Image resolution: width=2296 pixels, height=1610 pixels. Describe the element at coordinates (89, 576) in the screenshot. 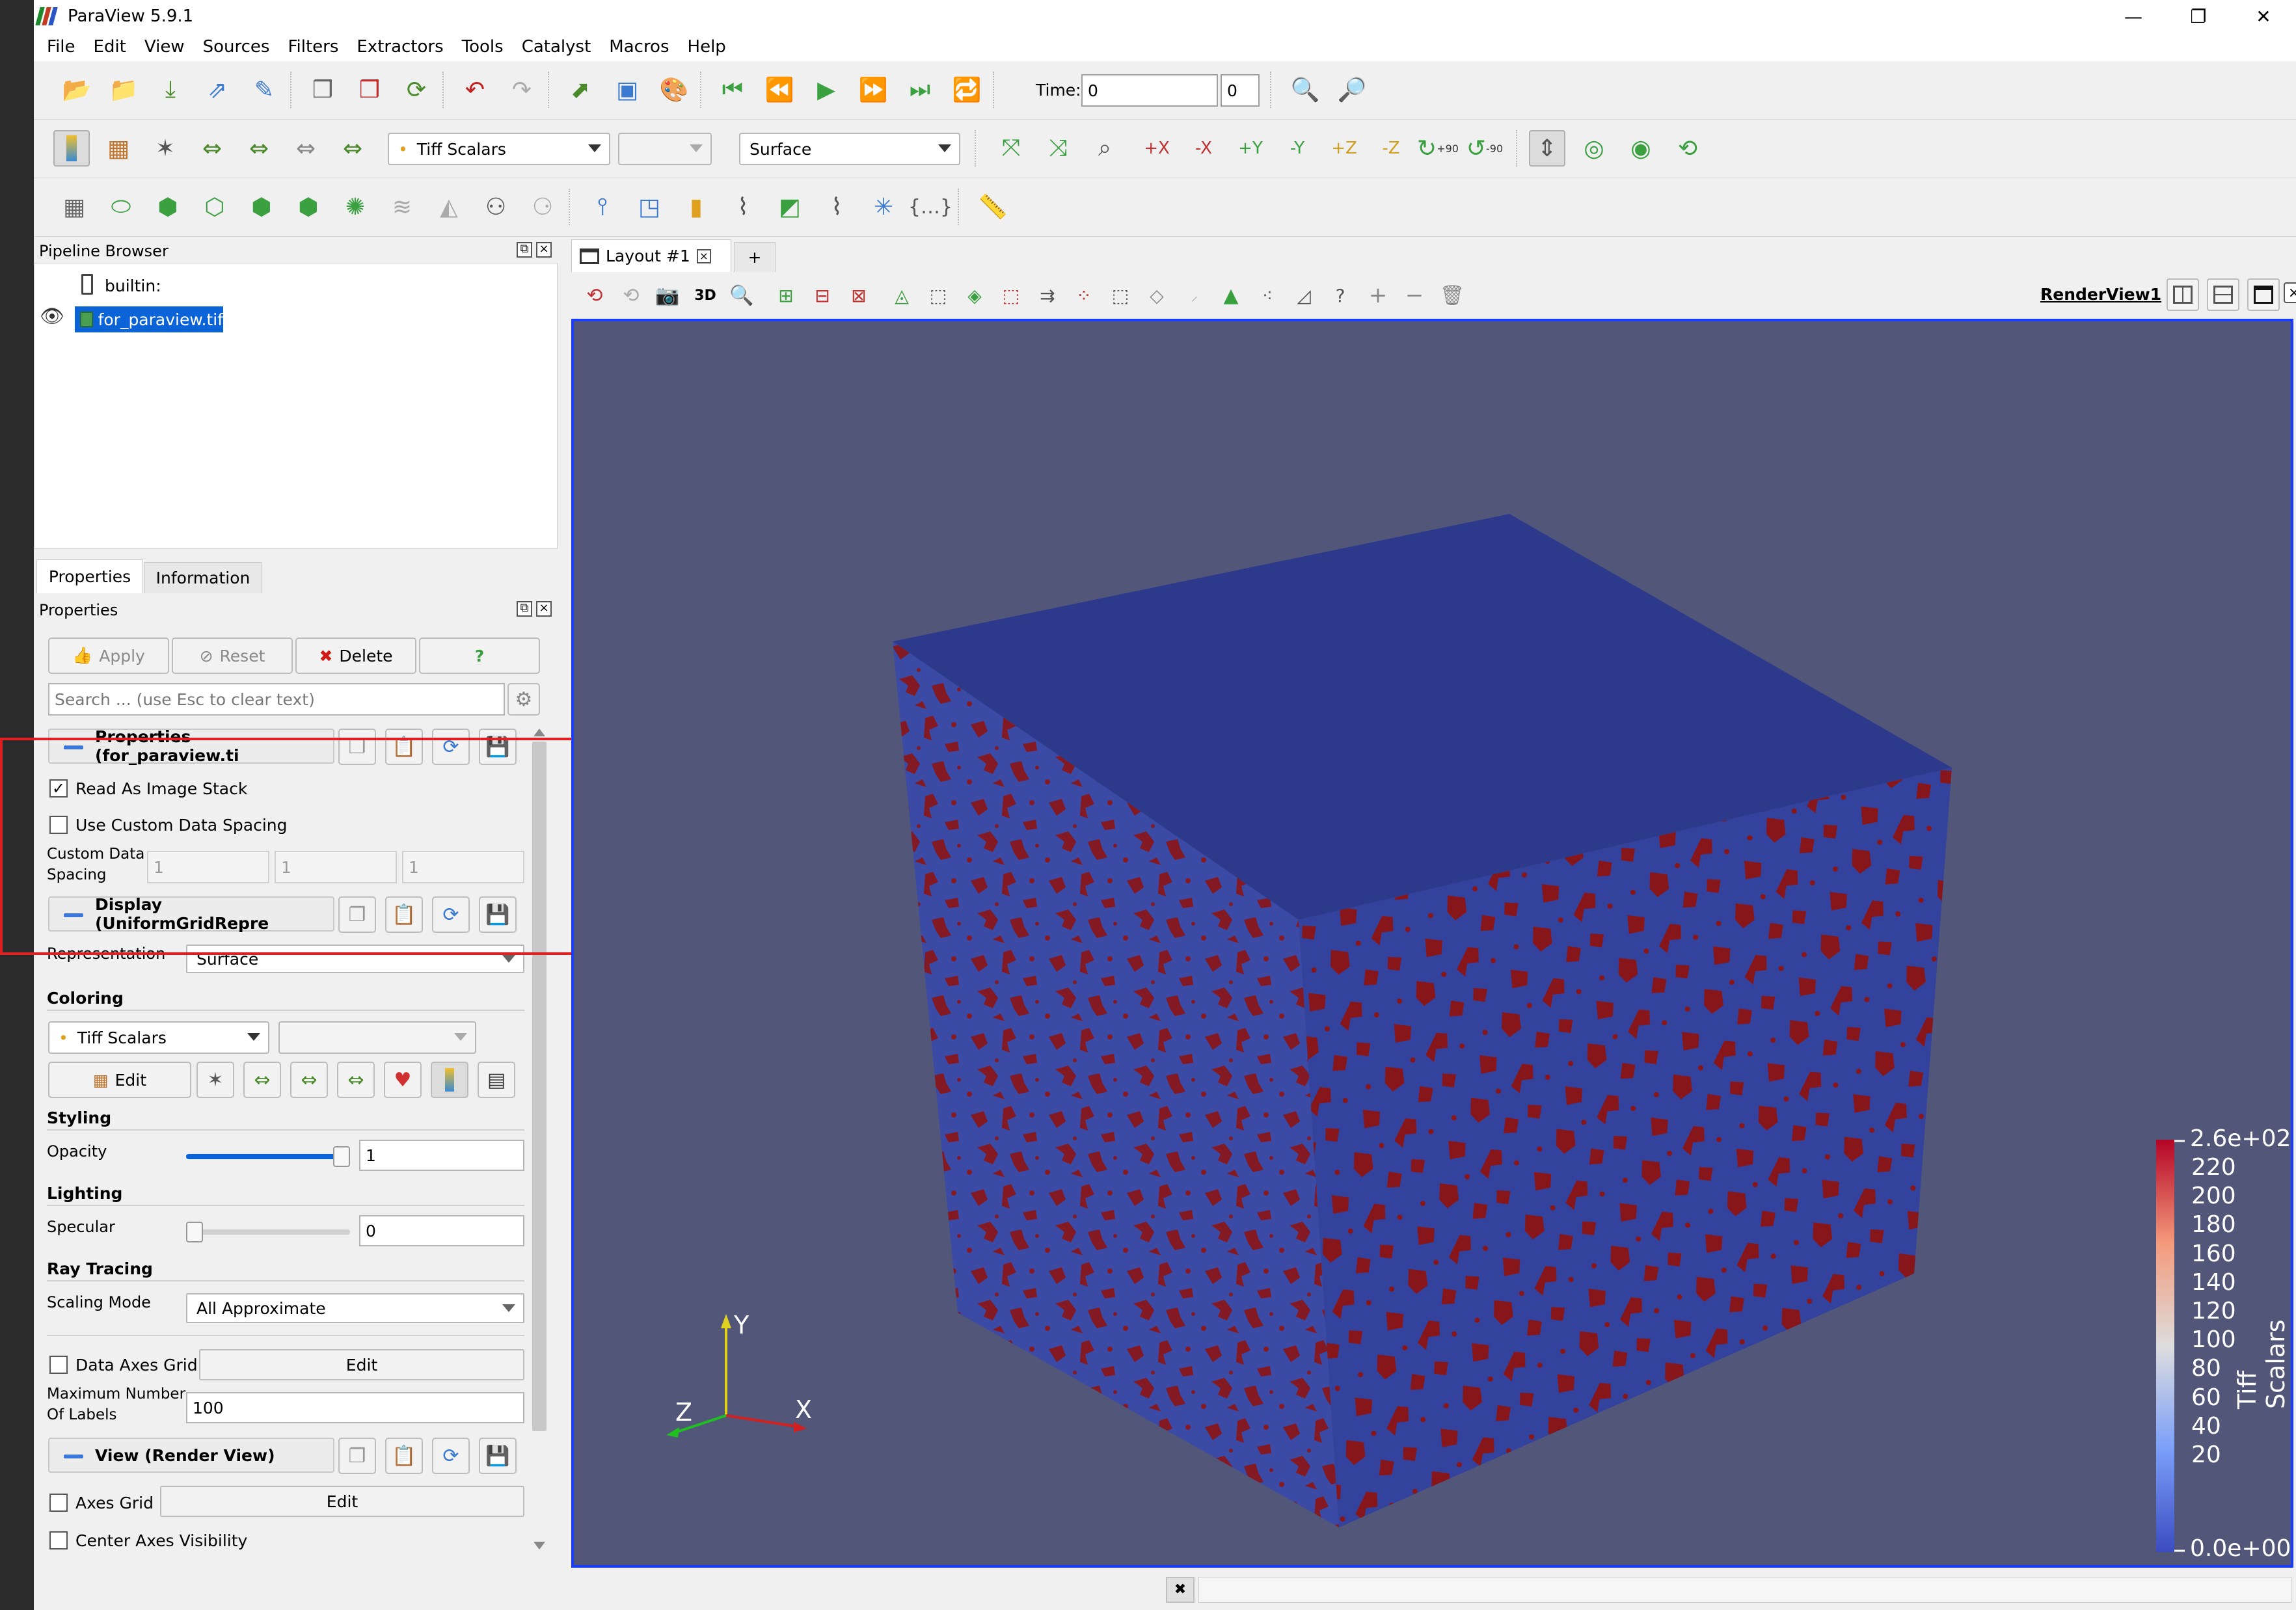

I see `tab-properties: Properties` at that location.